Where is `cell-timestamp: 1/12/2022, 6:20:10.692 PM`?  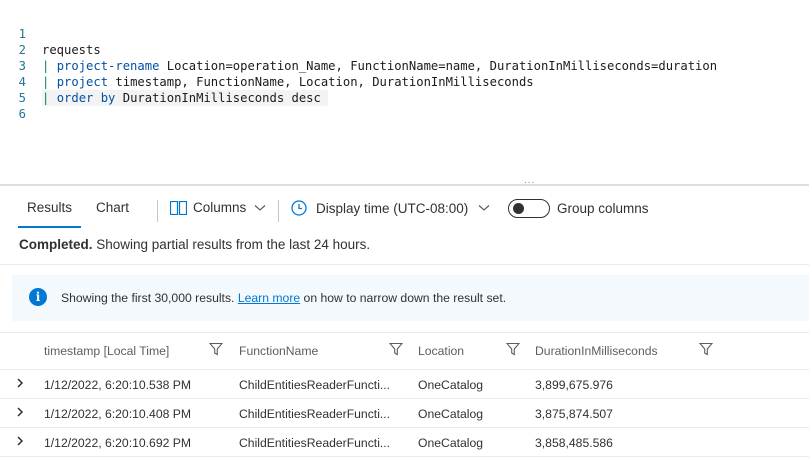 cell-timestamp: 1/12/2022, 6:20:10.692 PM is located at coordinates (118, 443).